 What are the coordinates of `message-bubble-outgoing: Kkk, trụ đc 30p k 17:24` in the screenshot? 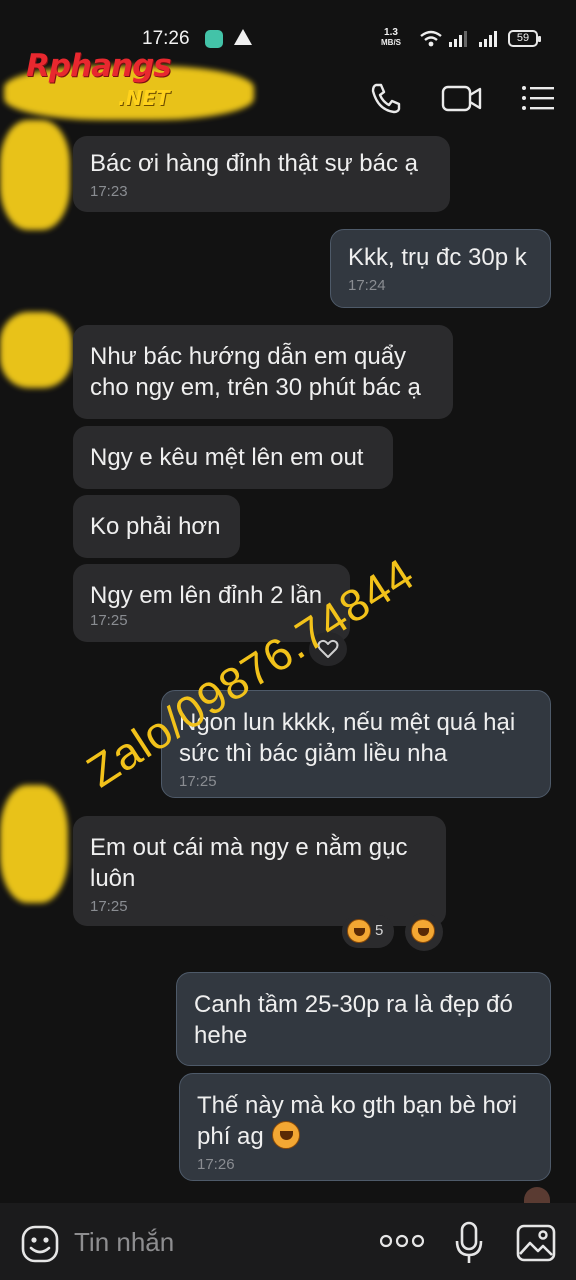 It's located at (440, 268).